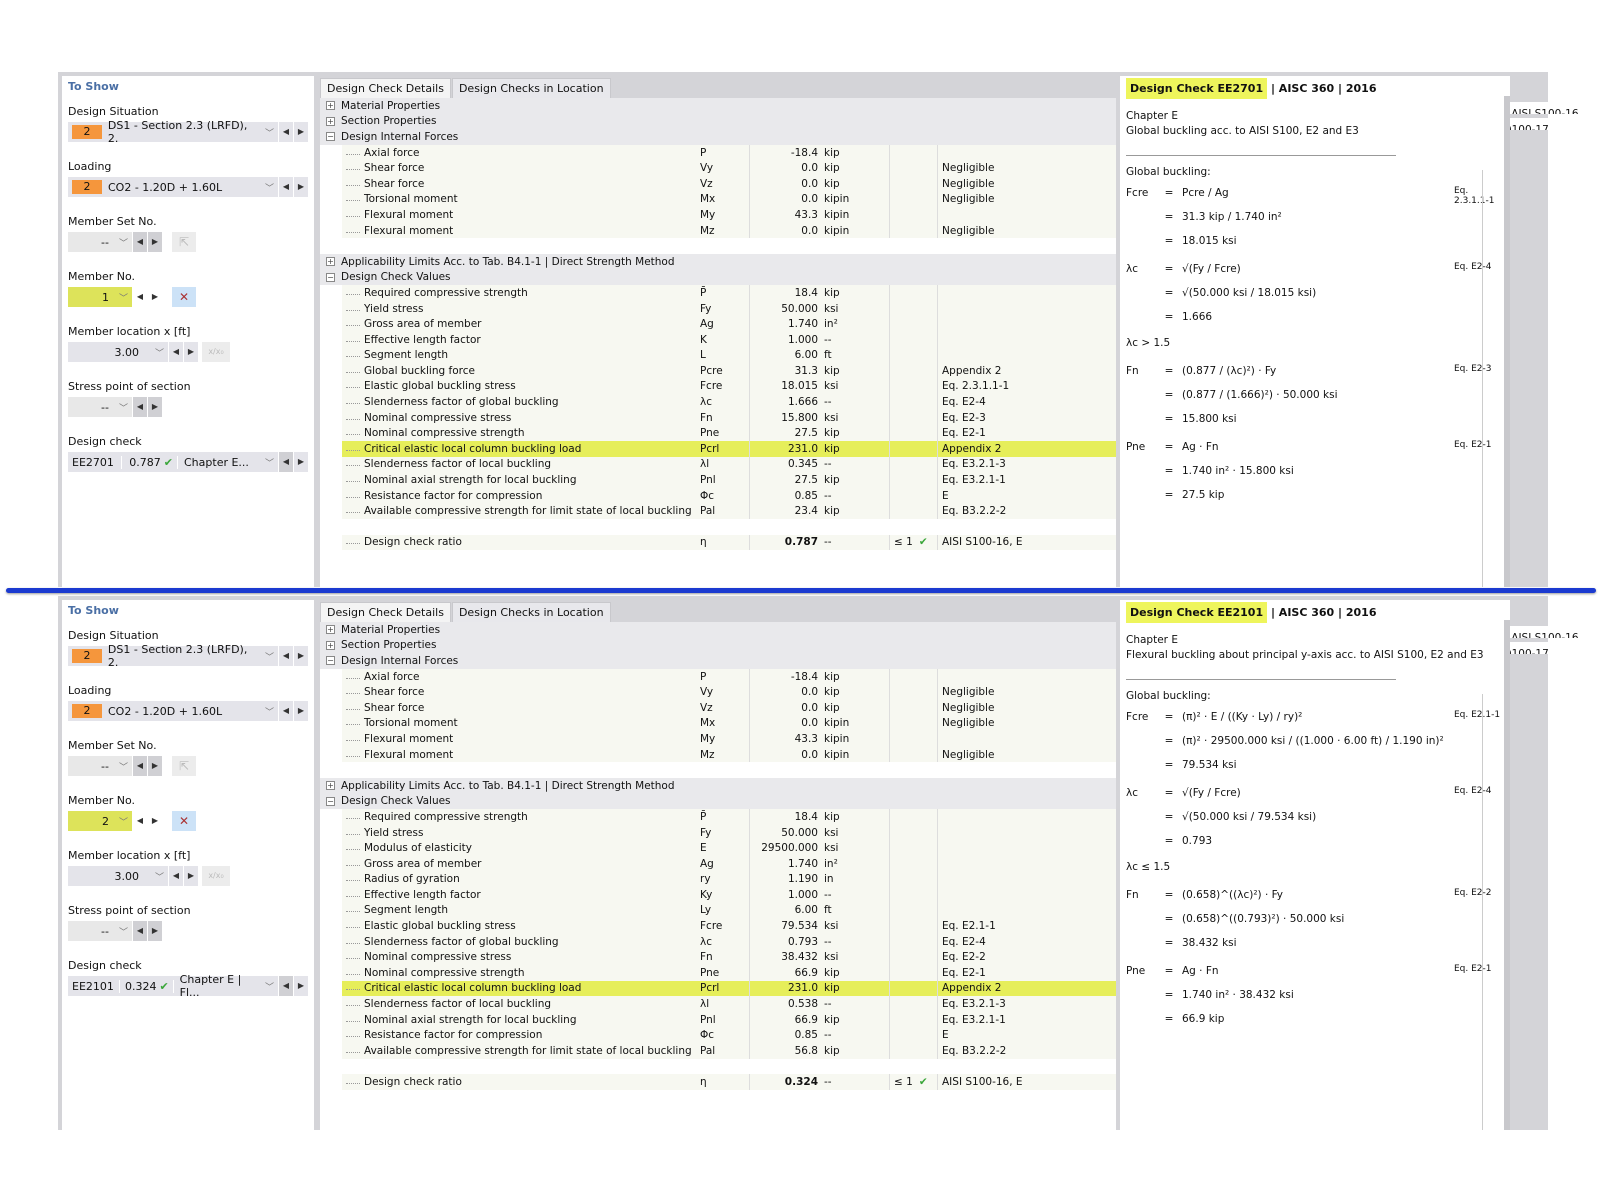 The width and height of the screenshot is (1600, 1200). I want to click on design-check-select: EE2701 0.787 ✔ Chapter E... ﹀, so click(173, 462).